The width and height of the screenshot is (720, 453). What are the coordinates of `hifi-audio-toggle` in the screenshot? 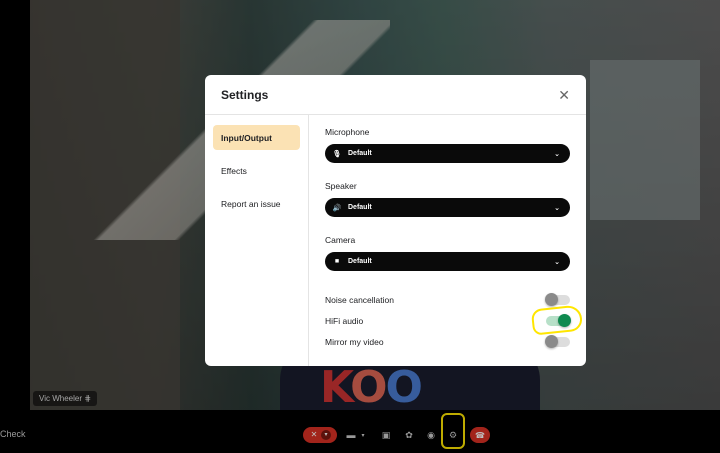 It's located at (558, 320).